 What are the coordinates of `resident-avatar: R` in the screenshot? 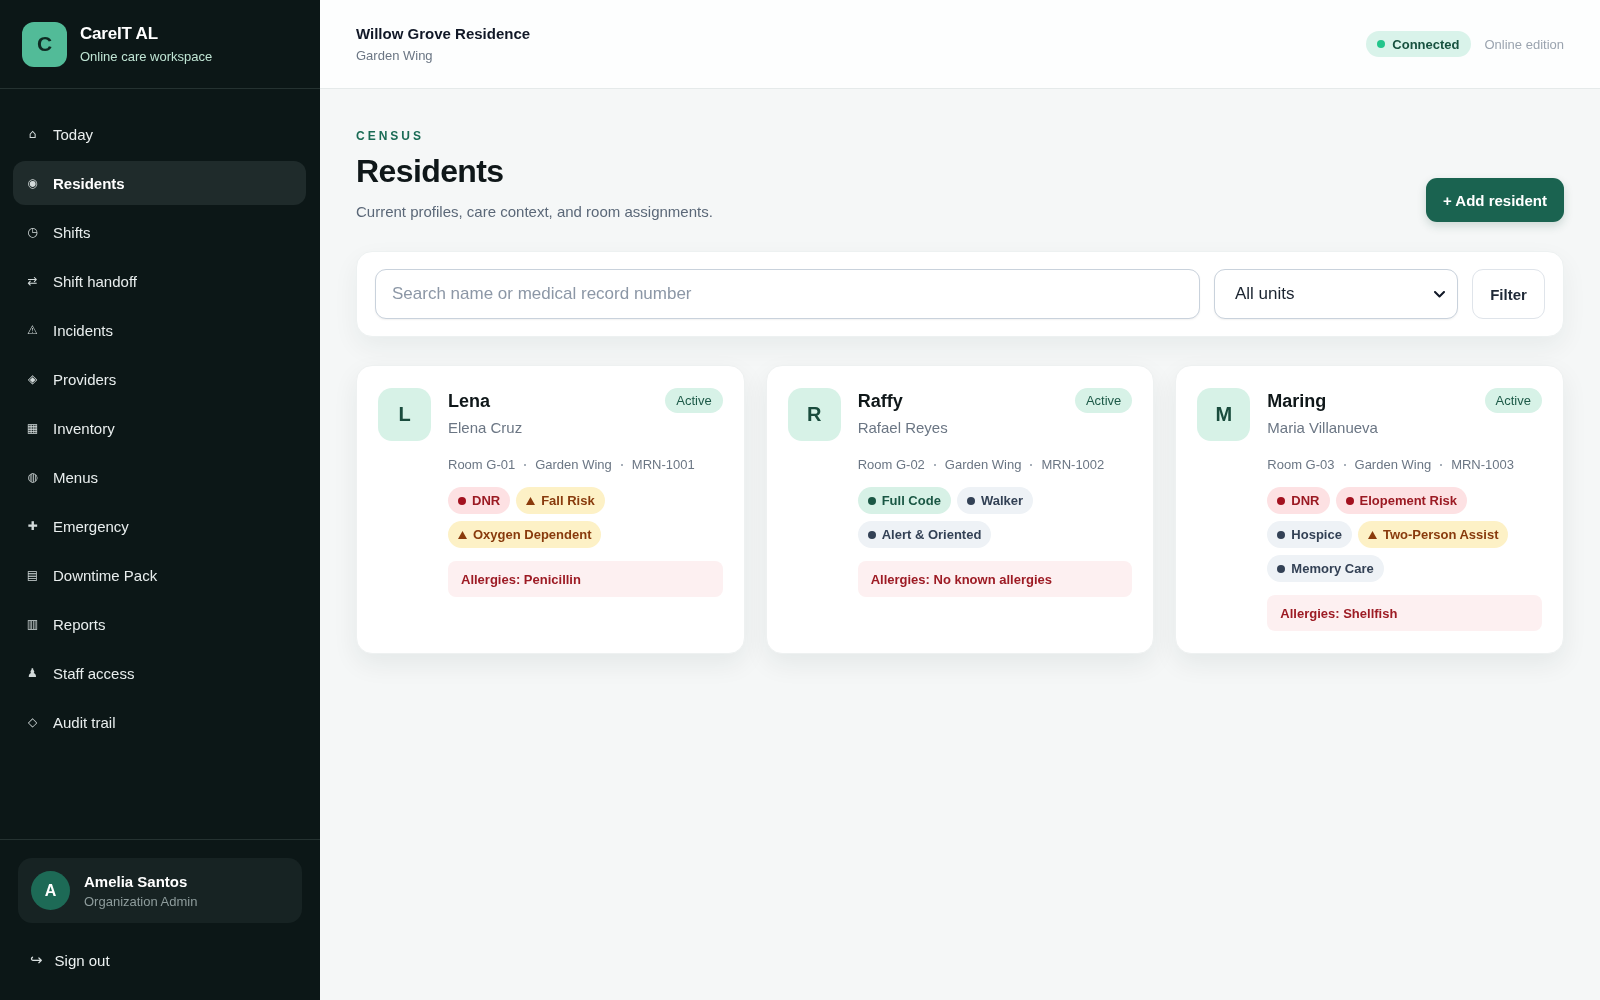 It's located at (814, 414).